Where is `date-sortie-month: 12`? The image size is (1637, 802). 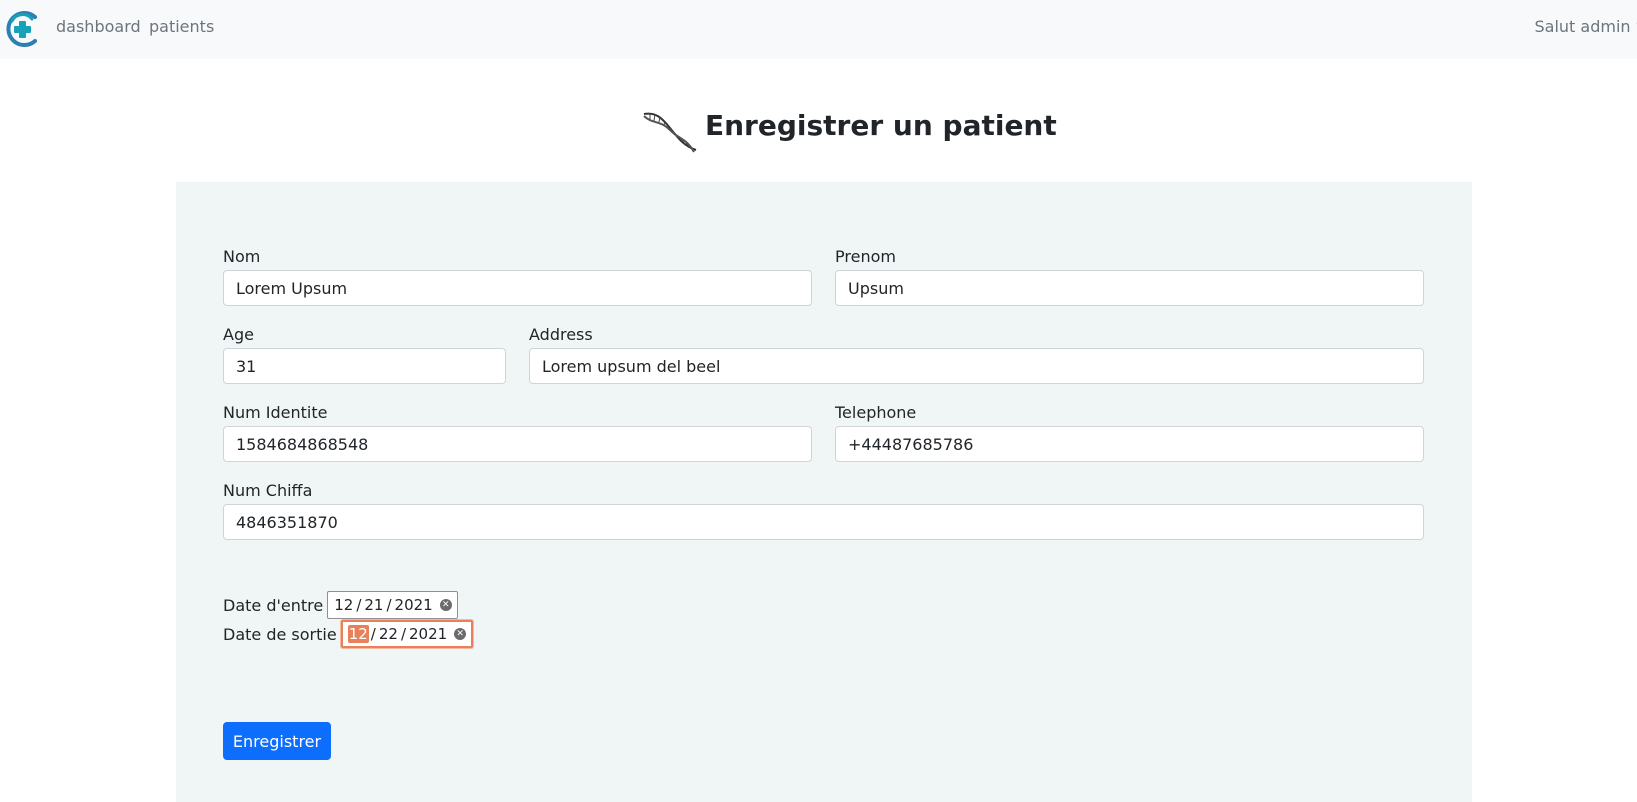 date-sortie-month: 12 is located at coordinates (358, 634).